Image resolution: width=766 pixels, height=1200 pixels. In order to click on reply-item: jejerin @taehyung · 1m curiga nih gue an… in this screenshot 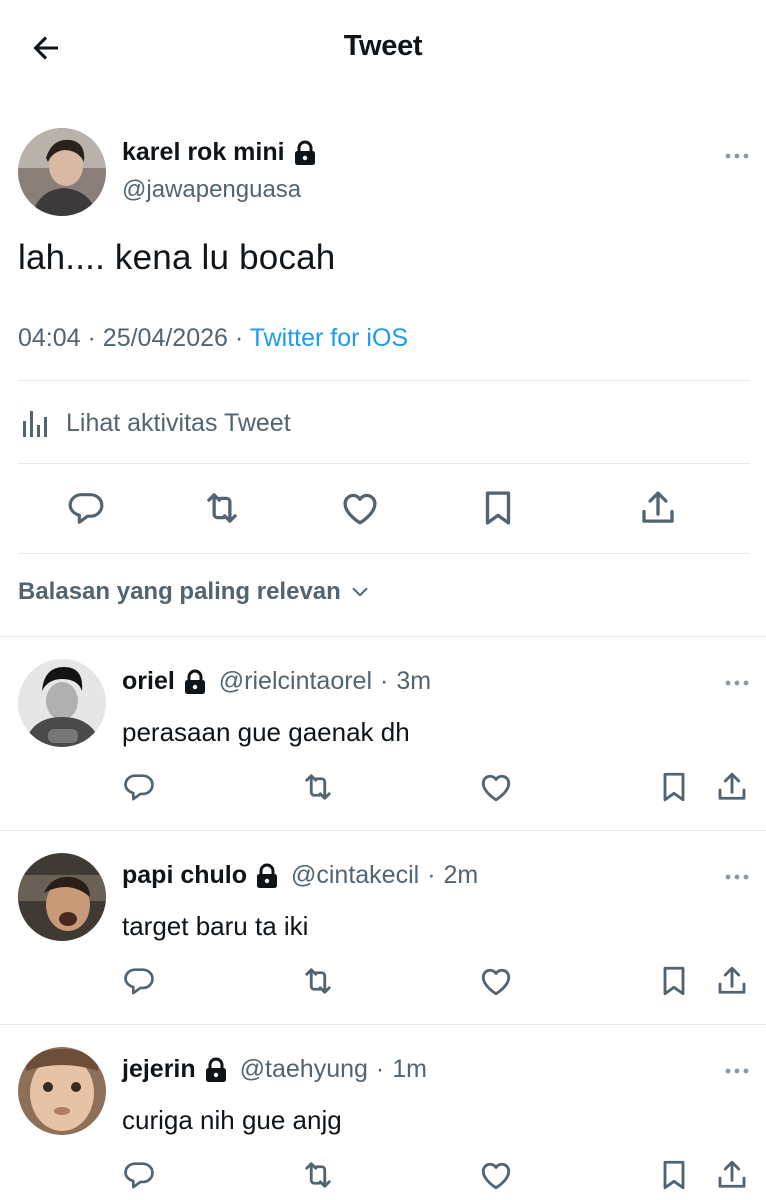, I will do `click(383, 1112)`.